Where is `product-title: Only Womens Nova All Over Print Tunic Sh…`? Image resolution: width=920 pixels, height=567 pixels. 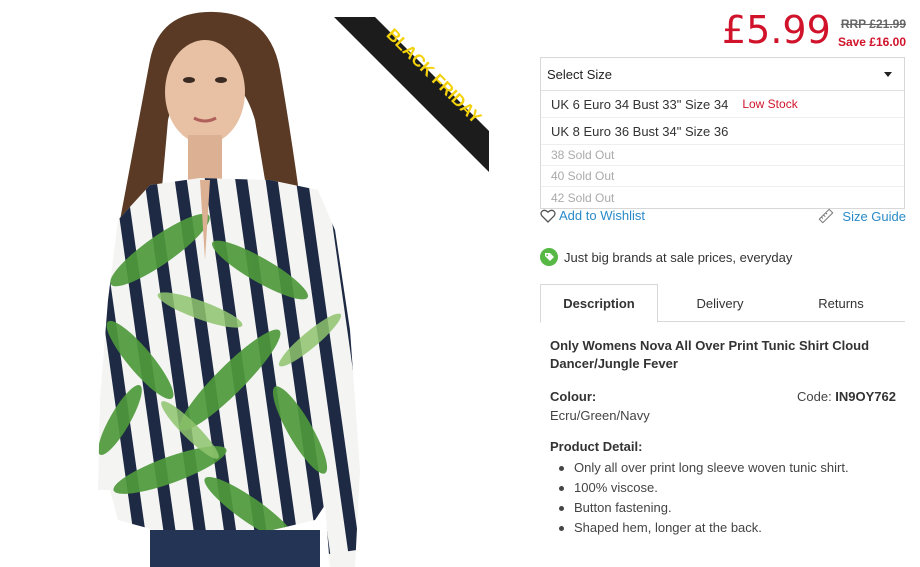 product-title: Only Womens Nova All Over Print Tunic Sh… is located at coordinates (710, 354).